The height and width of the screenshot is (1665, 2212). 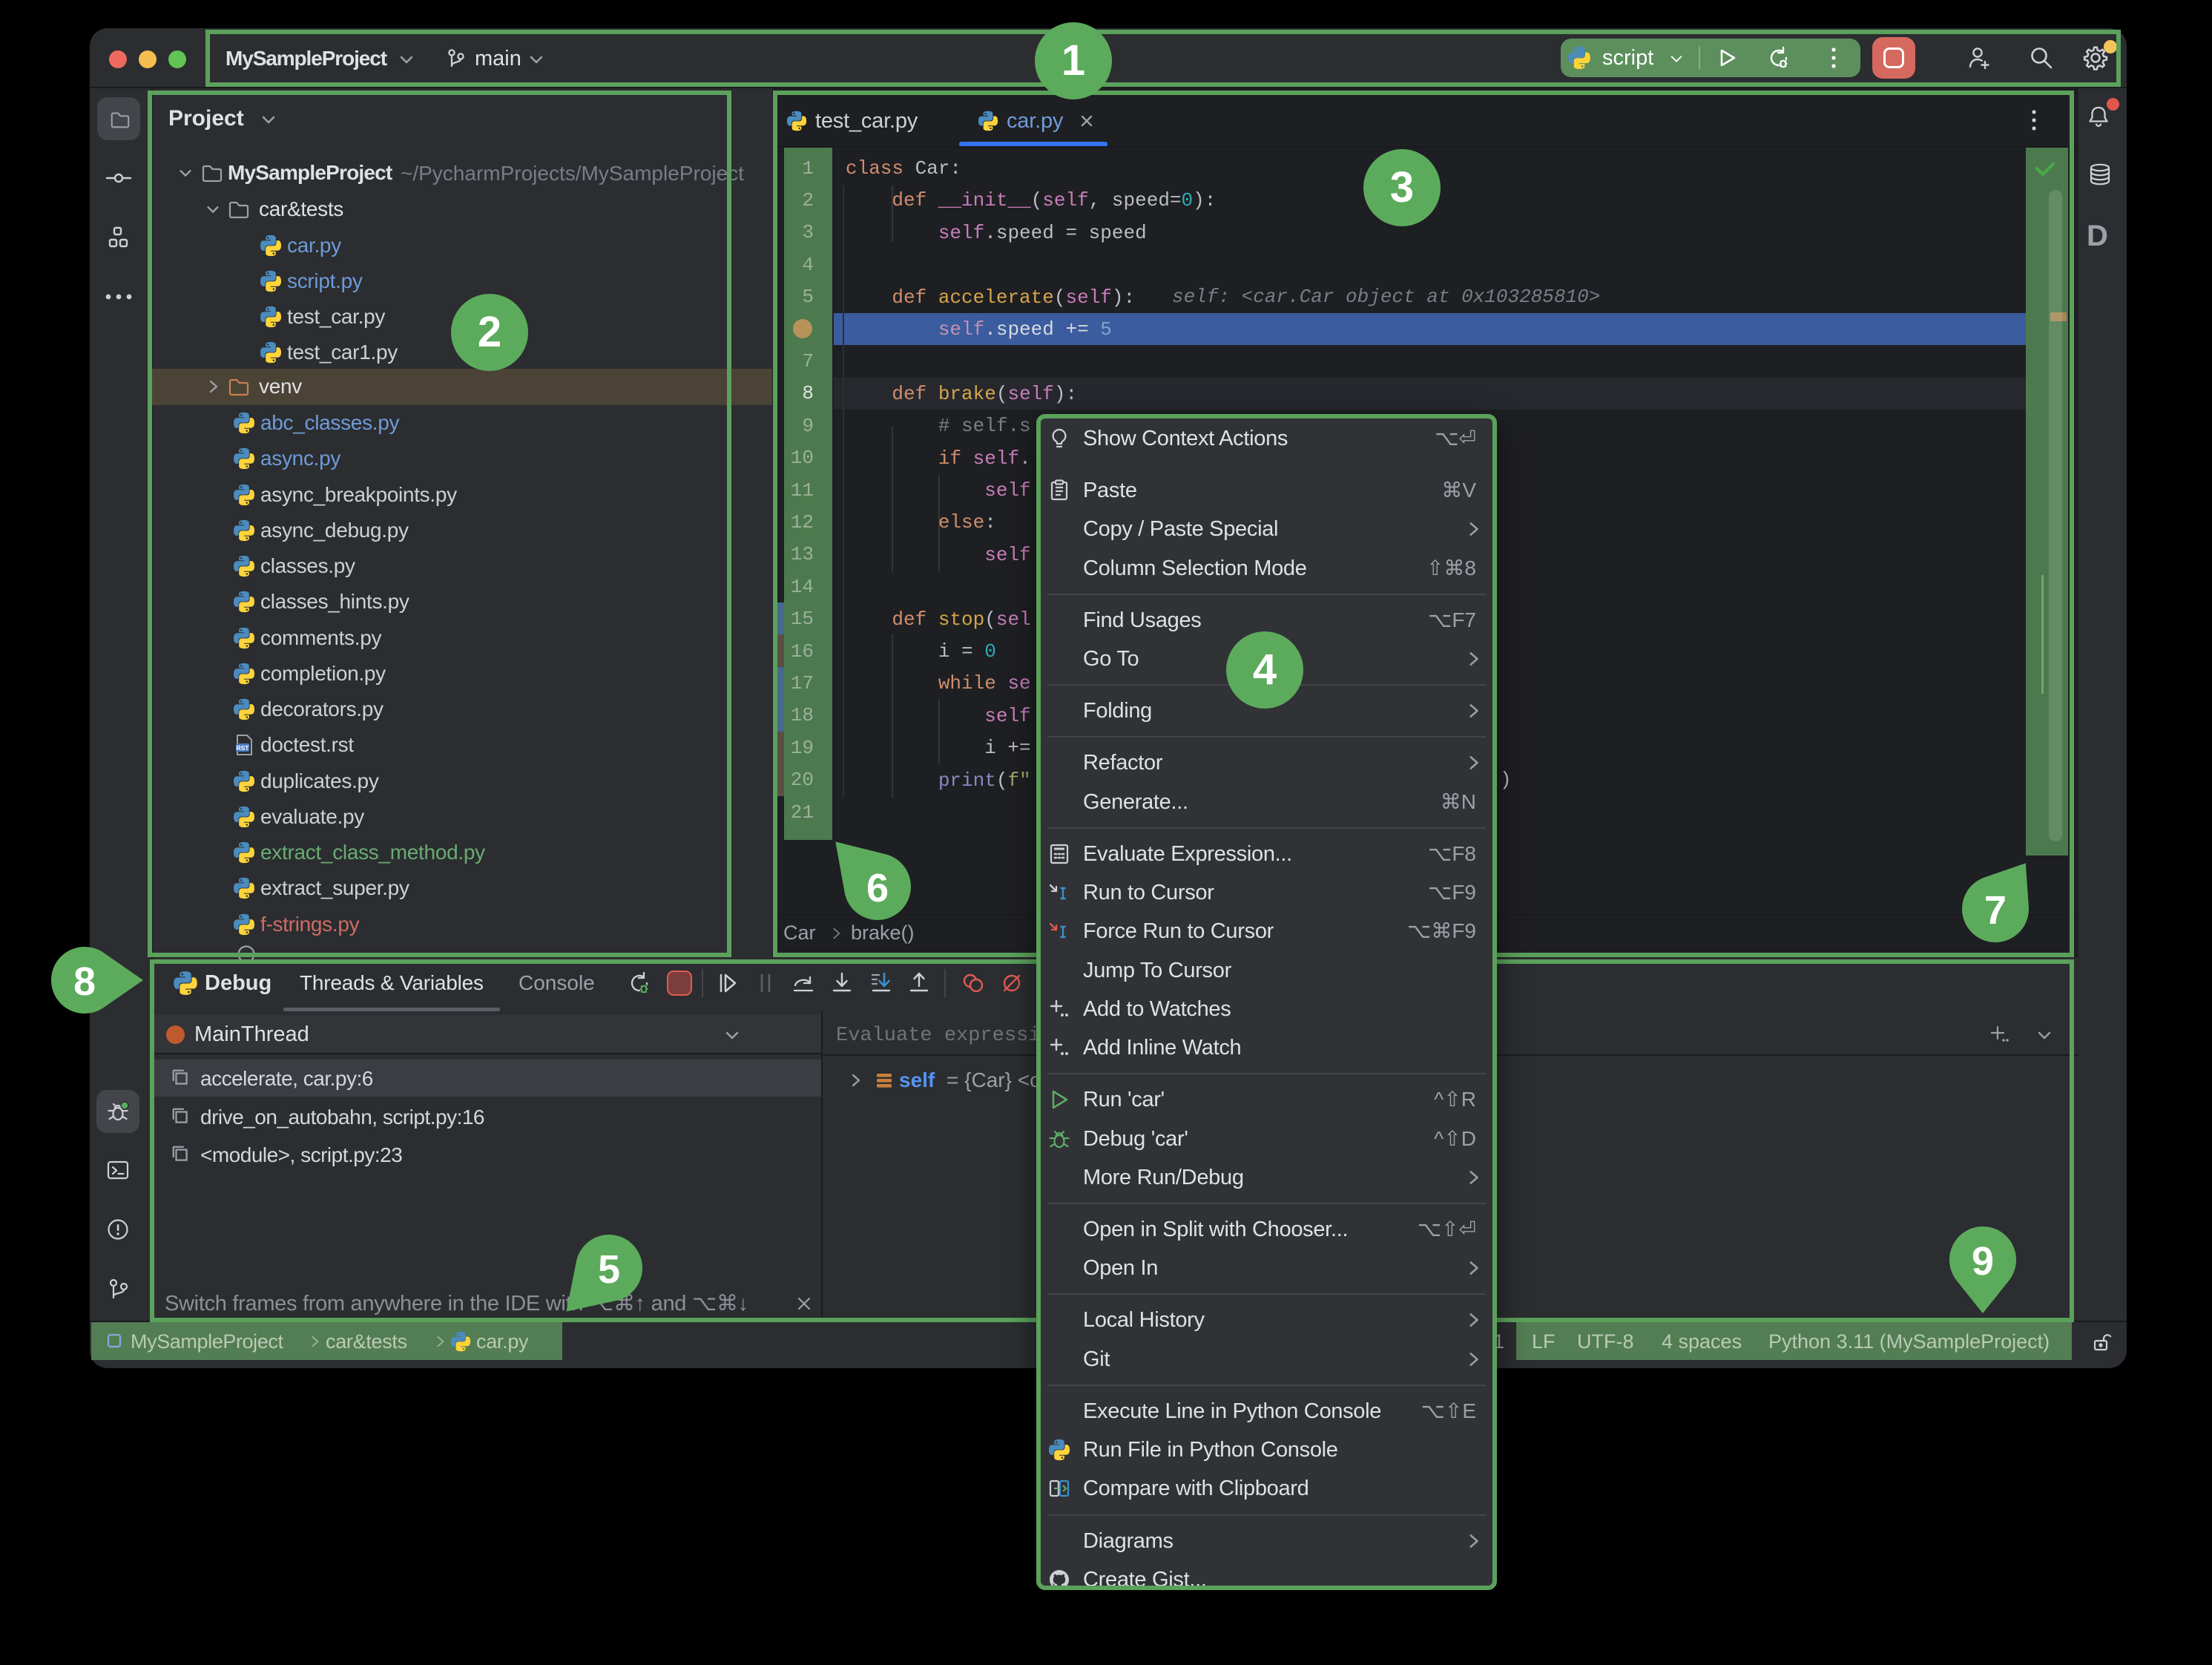 I want to click on svg-text: 6, so click(x=878, y=888).